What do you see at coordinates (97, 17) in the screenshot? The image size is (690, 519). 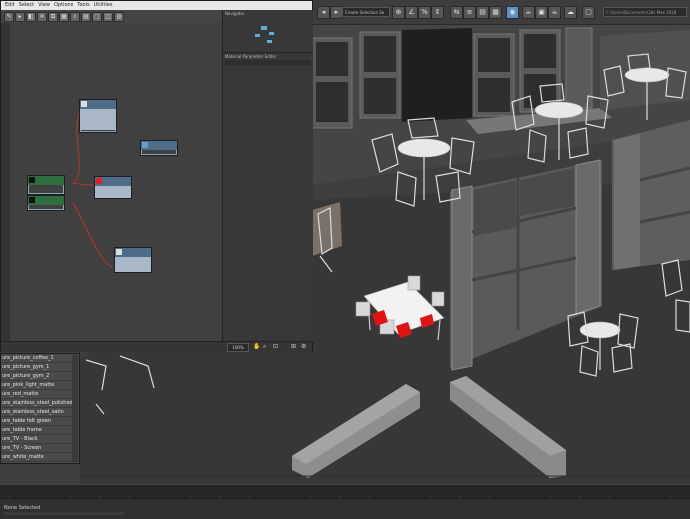 I see `select-icon: ▢` at bounding box center [97, 17].